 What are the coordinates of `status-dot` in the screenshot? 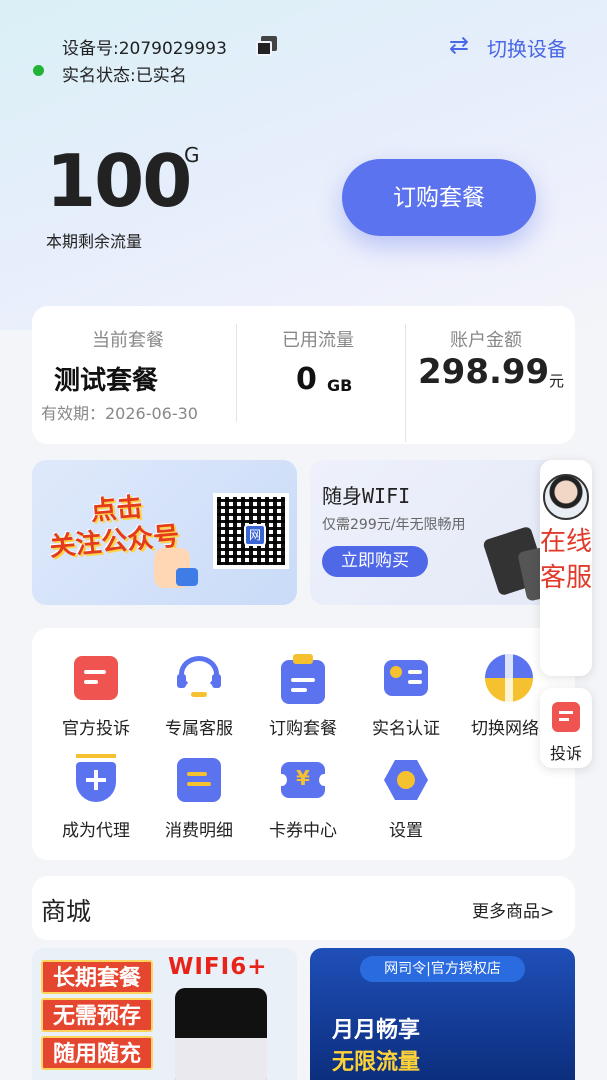 It's located at (38, 70).